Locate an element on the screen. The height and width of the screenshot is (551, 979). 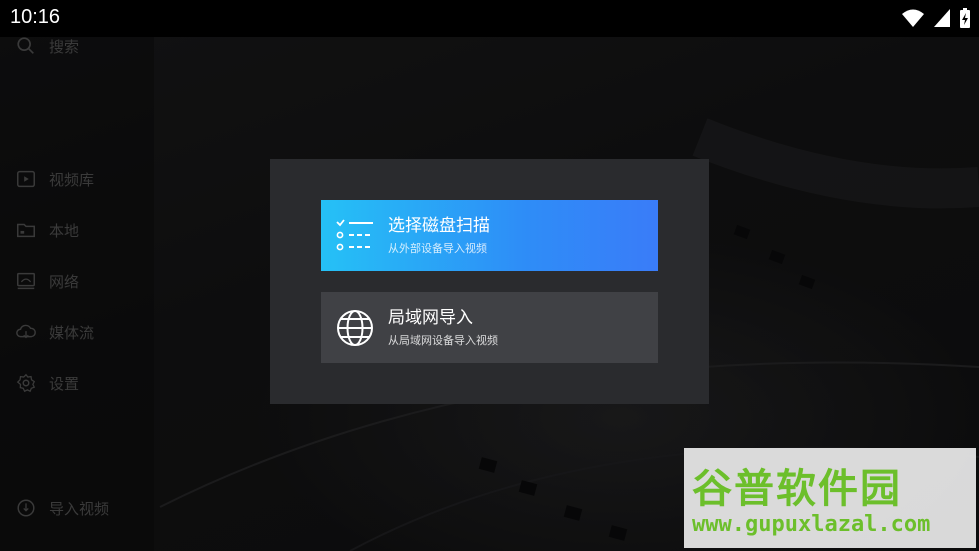
watermark-url: www.gupuxlazal.com is located at coordinates (811, 524).